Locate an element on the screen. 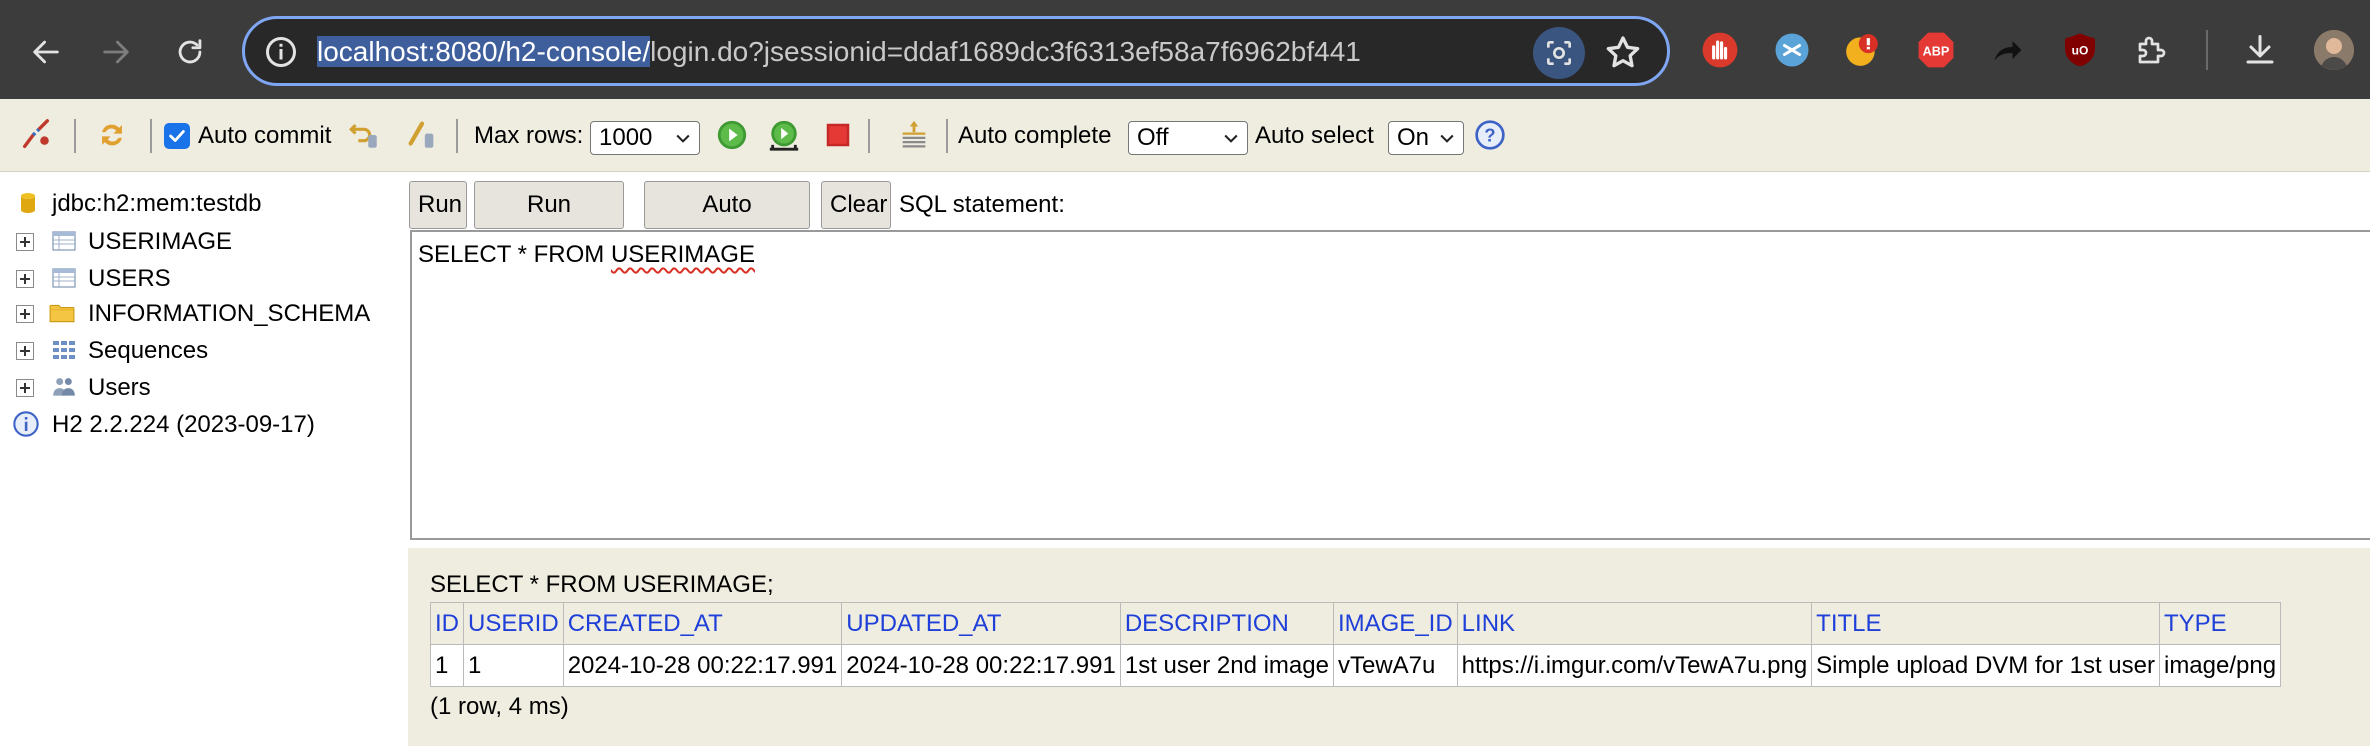 Image resolution: width=2370 pixels, height=746 pixels. stop-icon is located at coordinates (838, 135).